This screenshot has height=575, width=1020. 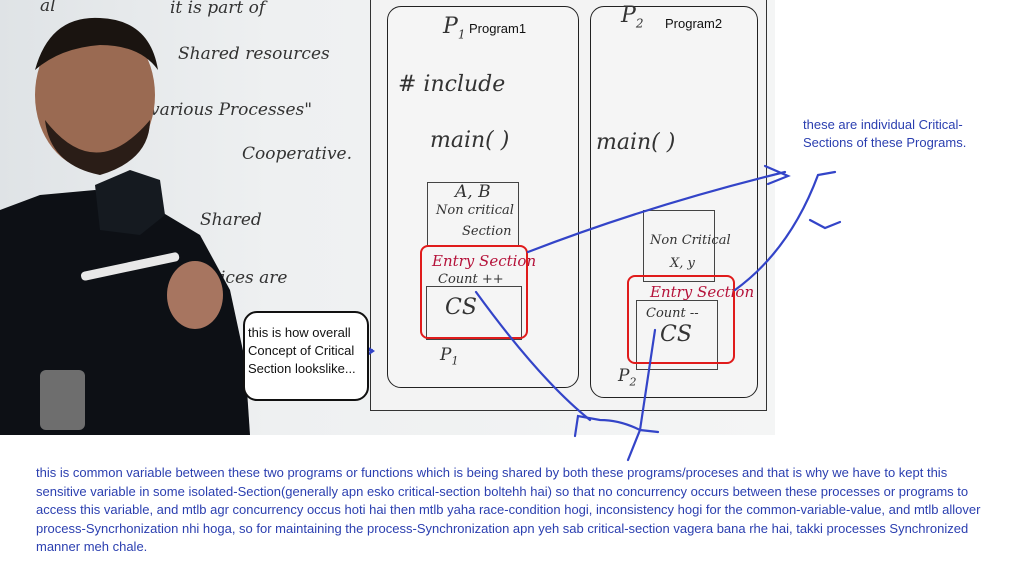 I want to click on arrow-p1-down, so click(x=533, y=356).